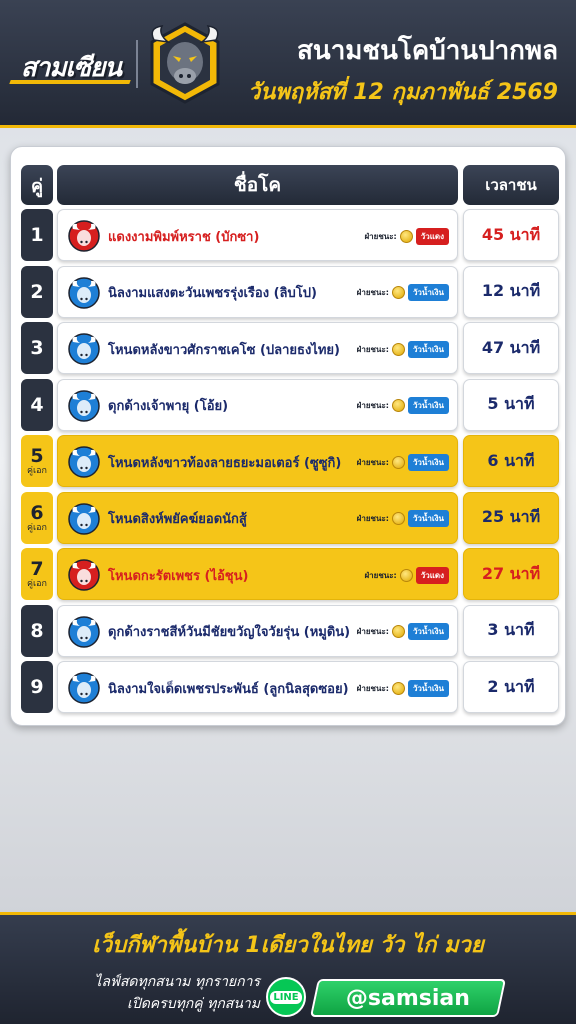 The height and width of the screenshot is (1024, 576). Describe the element at coordinates (427, 51) in the screenshot. I see `page-title: สนามชนโคบ้านปากพล` at that location.